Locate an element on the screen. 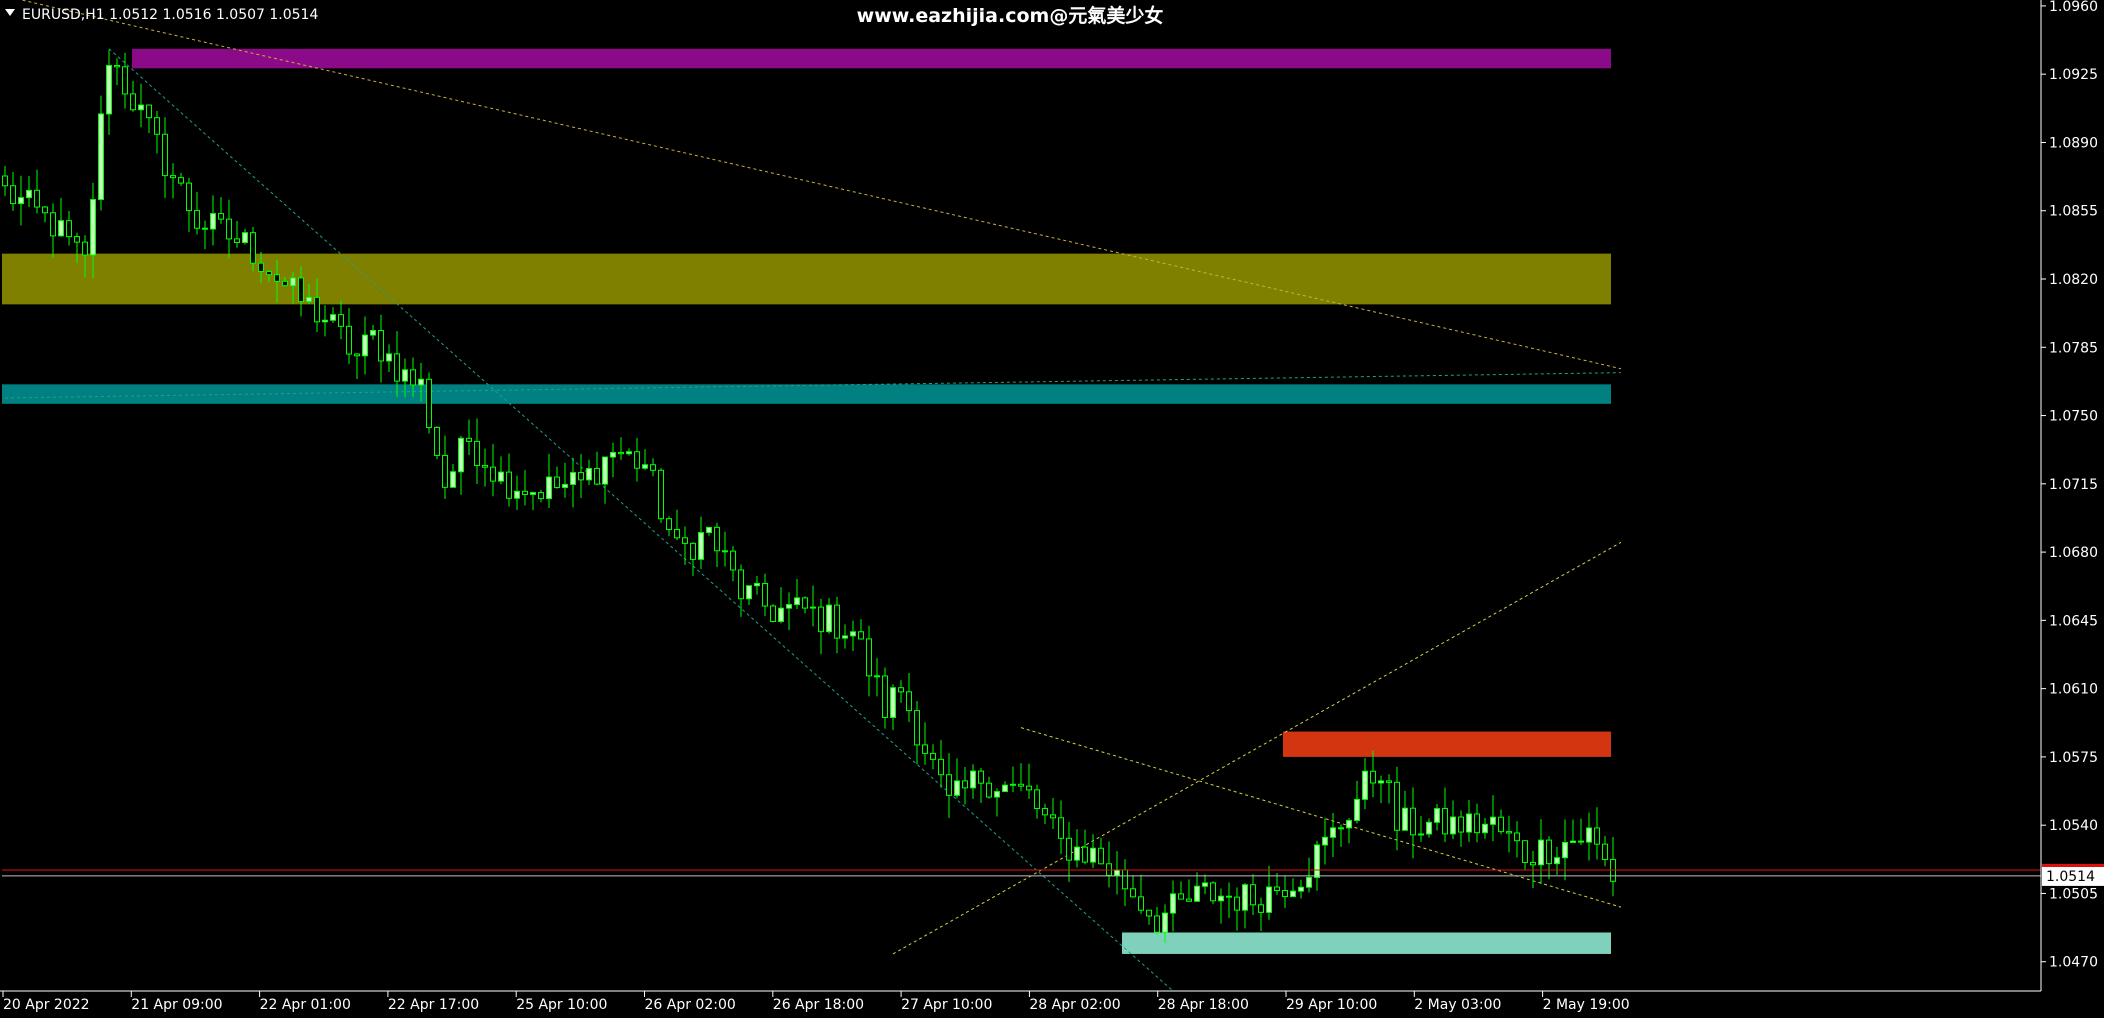 The width and height of the screenshot is (2104, 1018). x-tick-label: 29 Apr 10:00 is located at coordinates (1331, 1005).